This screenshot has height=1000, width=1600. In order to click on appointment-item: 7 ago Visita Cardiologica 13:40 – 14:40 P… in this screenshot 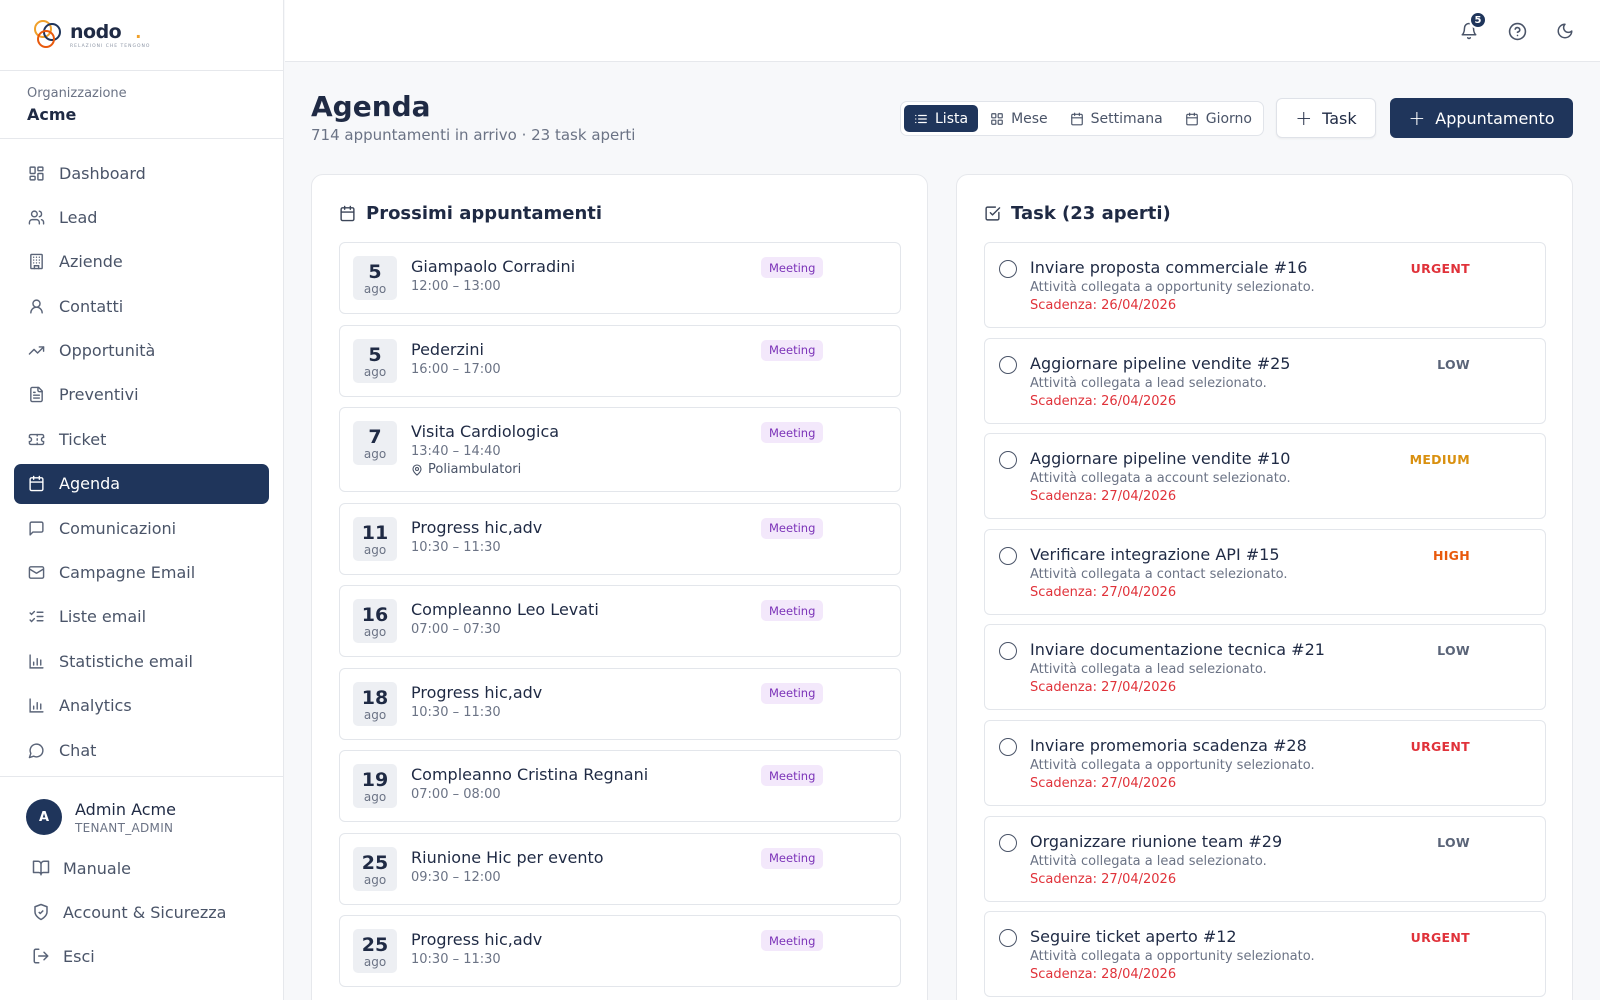, I will do `click(620, 449)`.